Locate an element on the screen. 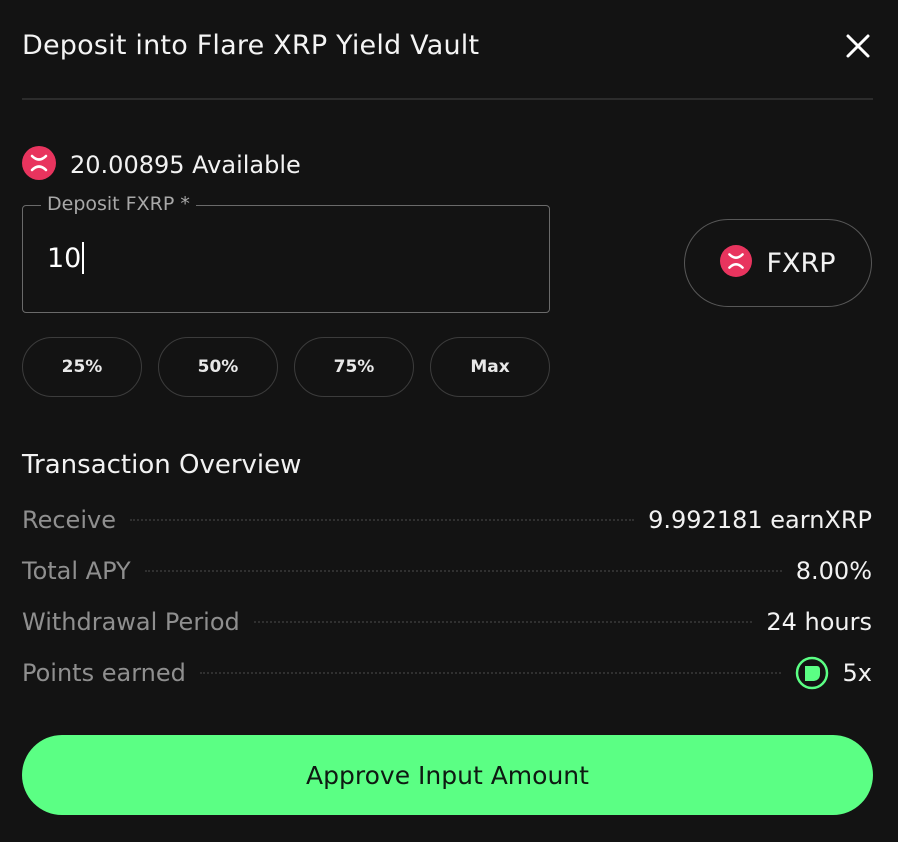  deposit-field: Deposit FXRP * 10 is located at coordinates (286, 253).